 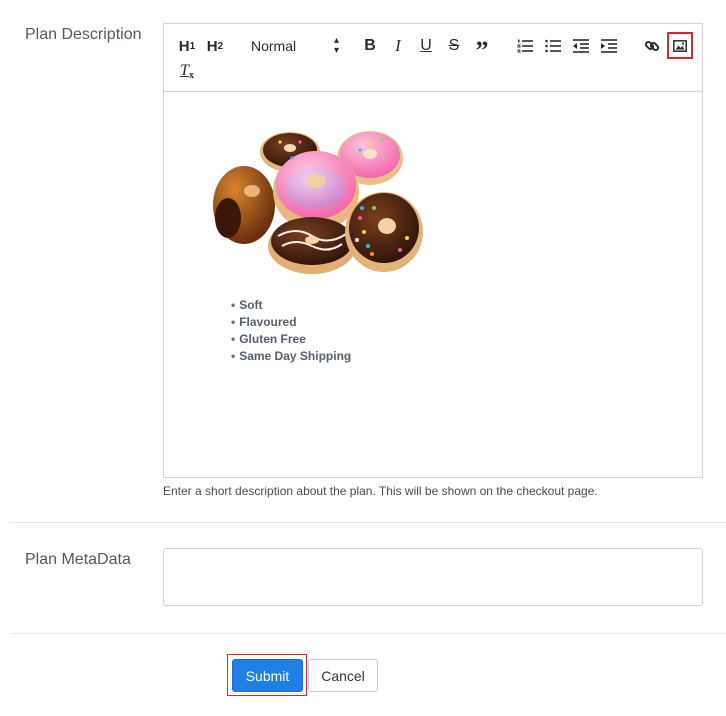 I want to click on heading-2-sub: 2, so click(x=220, y=46).